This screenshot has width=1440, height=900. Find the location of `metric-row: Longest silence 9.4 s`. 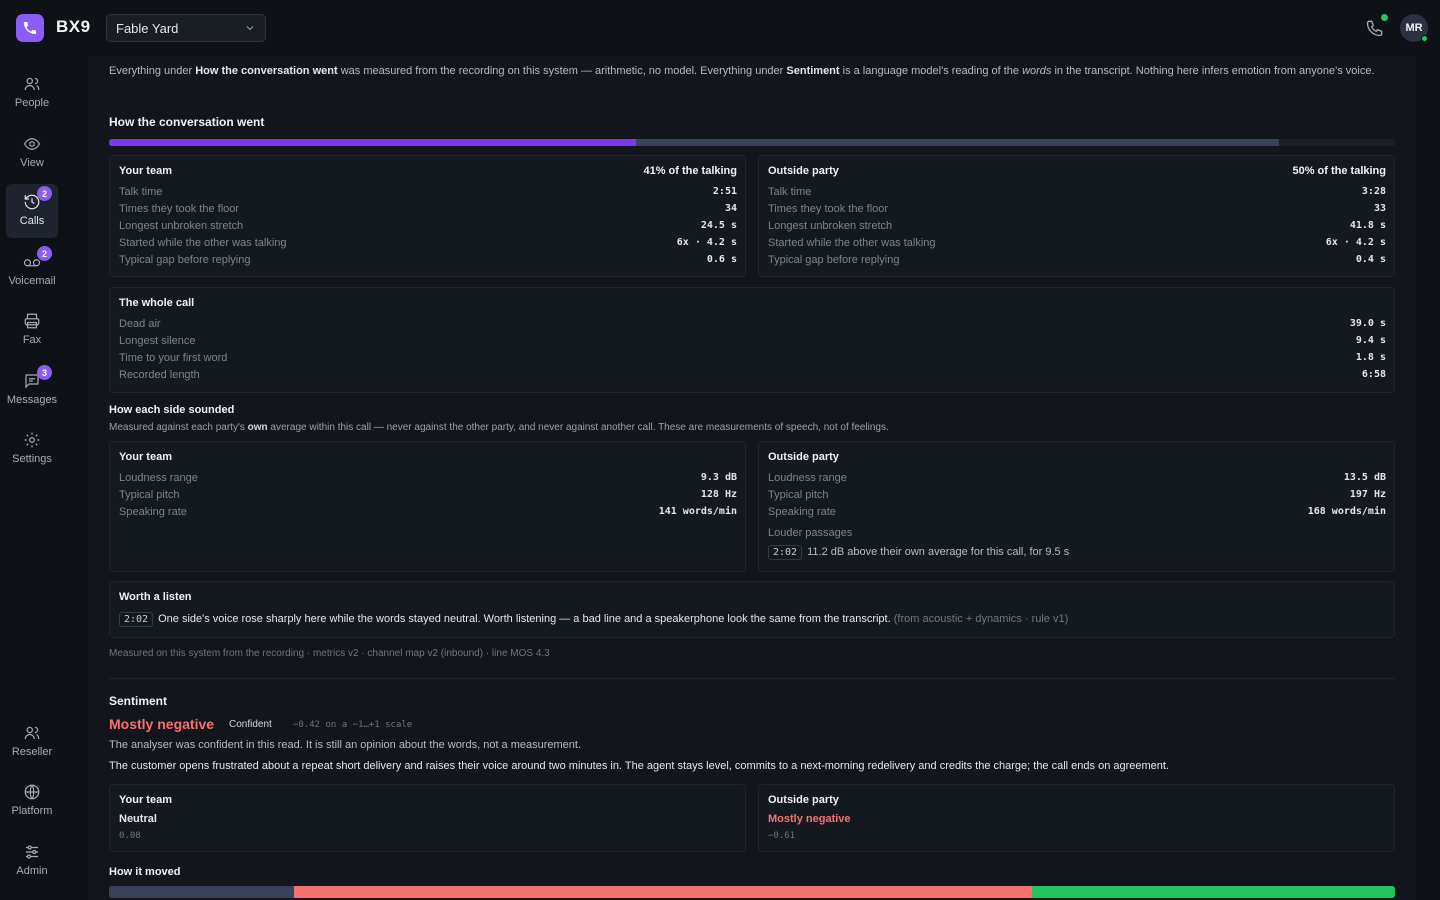

metric-row: Longest silence 9.4 s is located at coordinates (752, 341).